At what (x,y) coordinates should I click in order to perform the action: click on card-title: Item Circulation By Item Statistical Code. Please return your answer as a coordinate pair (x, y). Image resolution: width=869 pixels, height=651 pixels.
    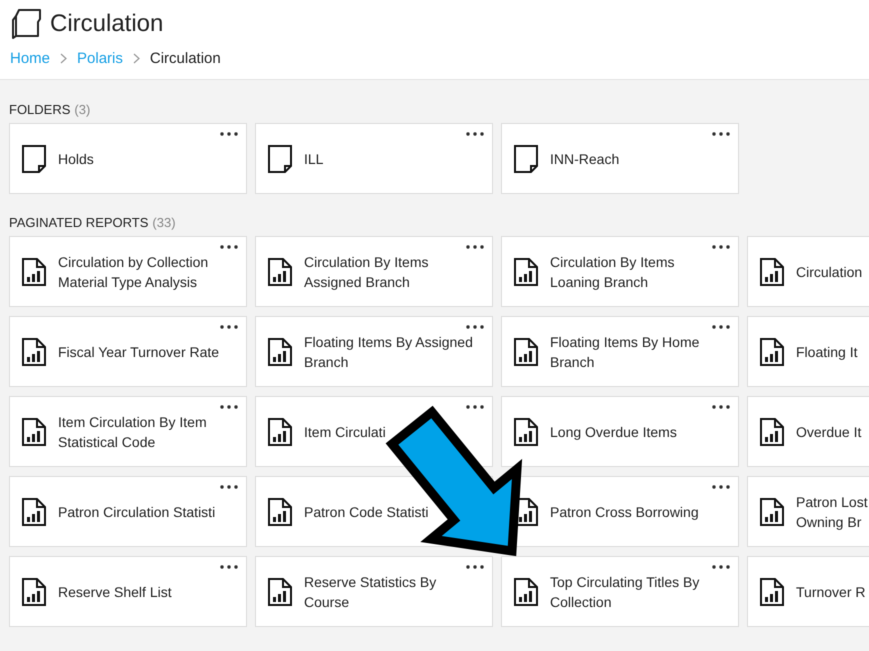
    Looking at the image, I should click on (132, 432).